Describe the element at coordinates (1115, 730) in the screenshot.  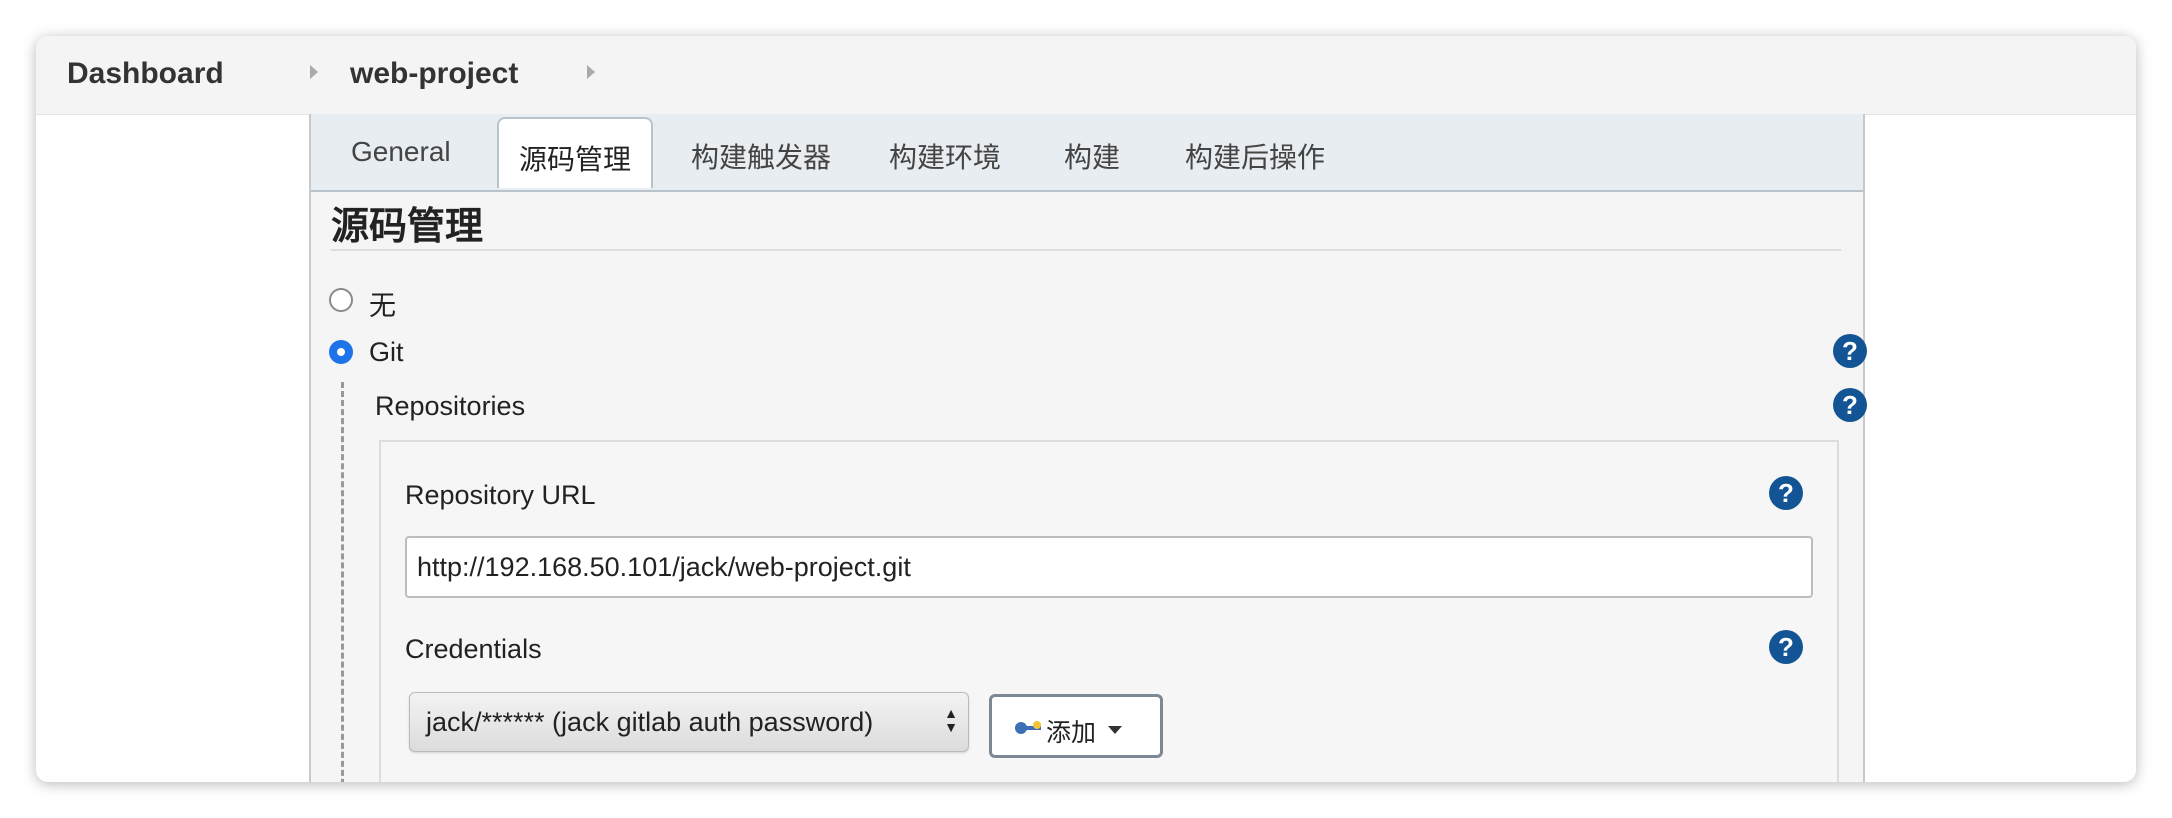
I see `caret-down-icon` at that location.